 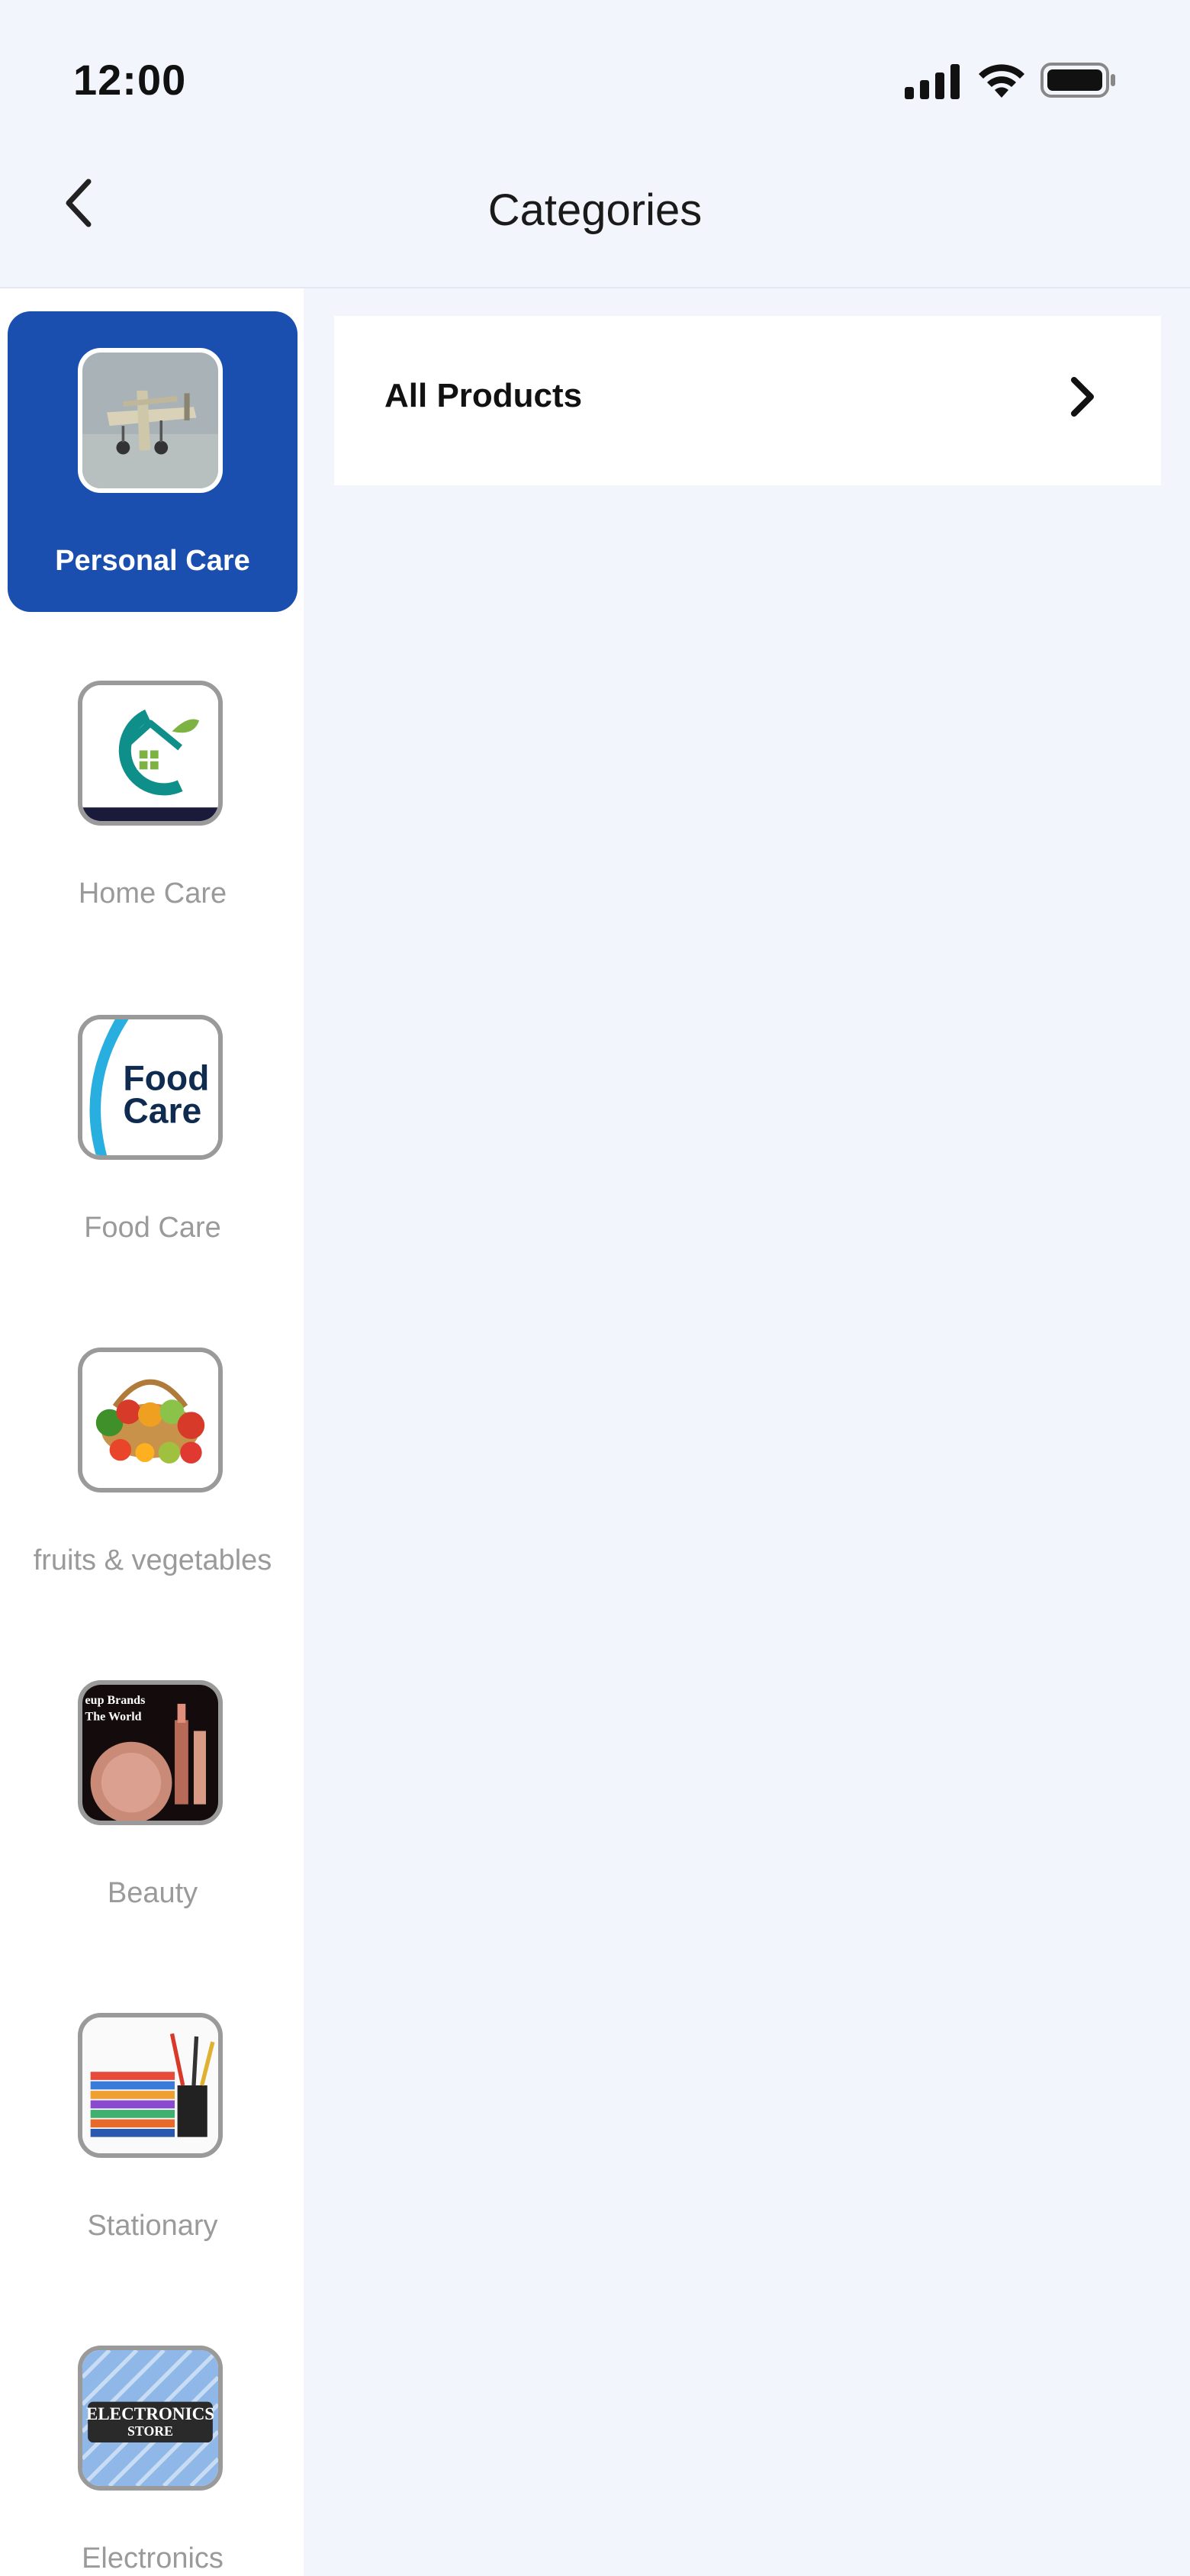 I want to click on all-products-row: All Products, so click(x=747, y=400).